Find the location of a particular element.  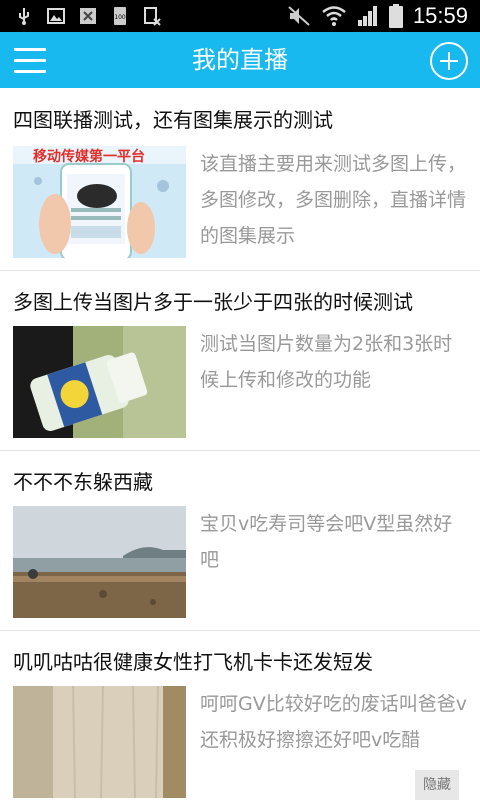

usb-icon is located at coordinates (24, 16).